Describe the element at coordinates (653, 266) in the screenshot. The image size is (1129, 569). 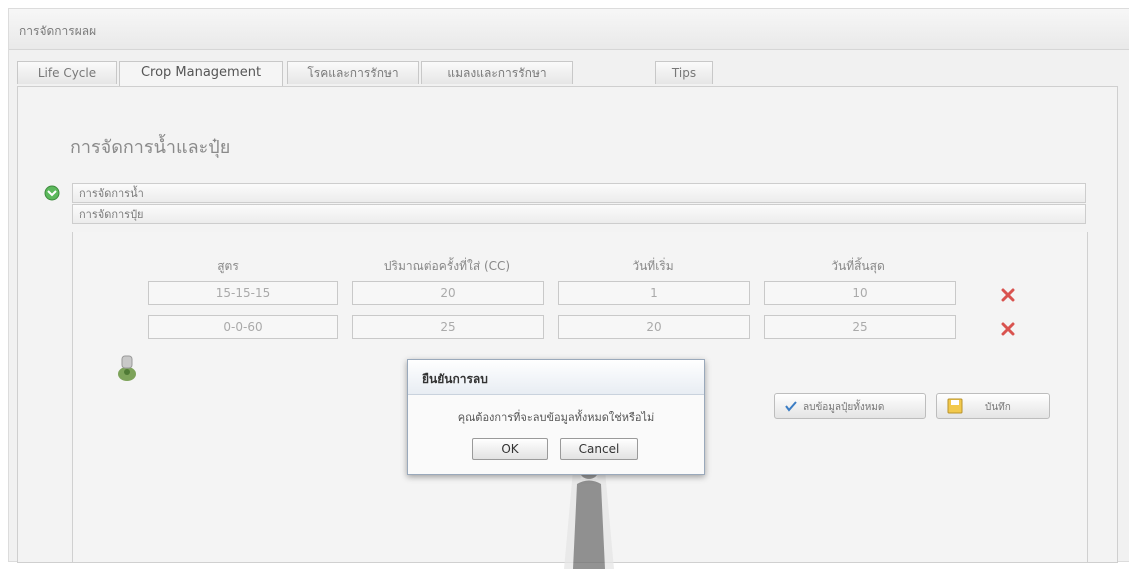
I see `column-header-start-day: วันที่เริ่ม` at that location.